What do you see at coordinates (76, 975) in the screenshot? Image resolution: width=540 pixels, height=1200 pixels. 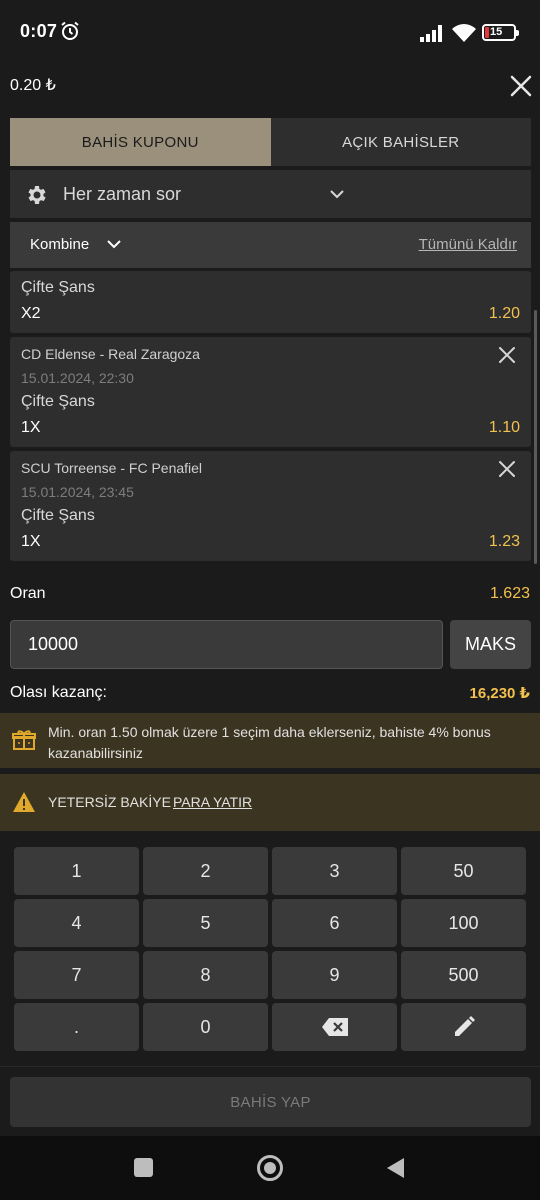 I see `key-7: 7` at bounding box center [76, 975].